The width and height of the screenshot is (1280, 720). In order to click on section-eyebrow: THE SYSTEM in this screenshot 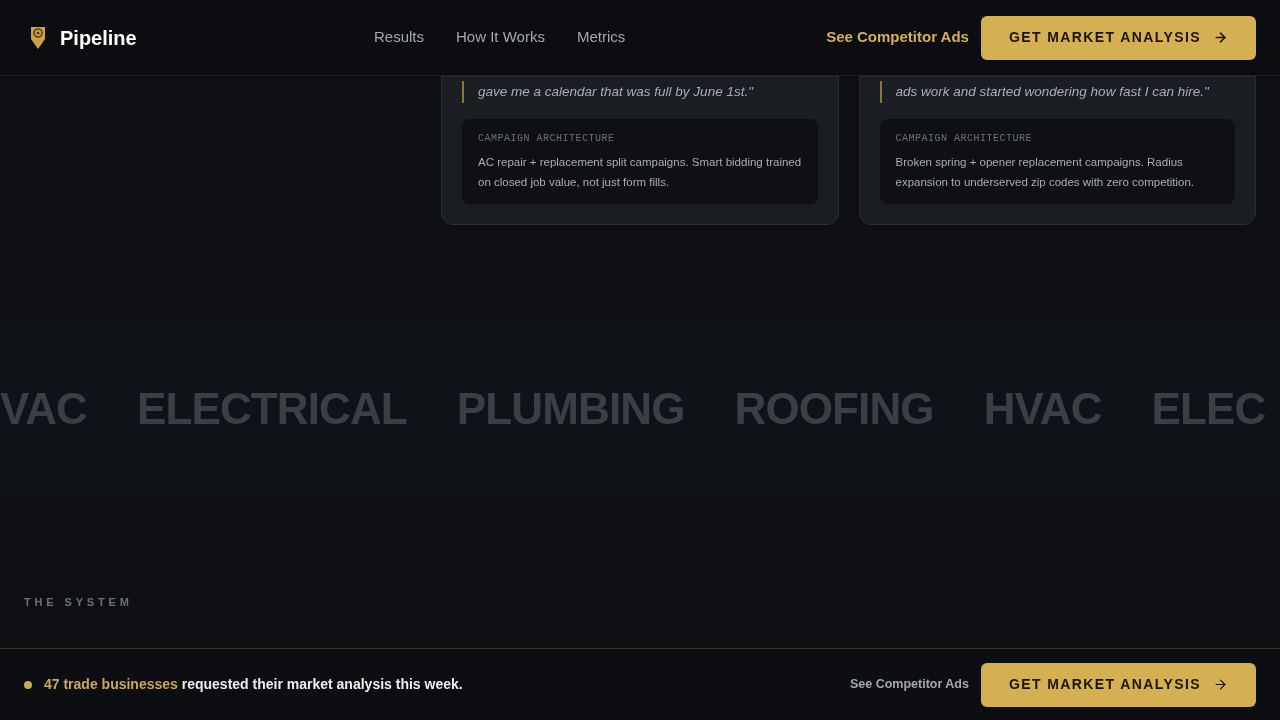, I will do `click(79, 602)`.